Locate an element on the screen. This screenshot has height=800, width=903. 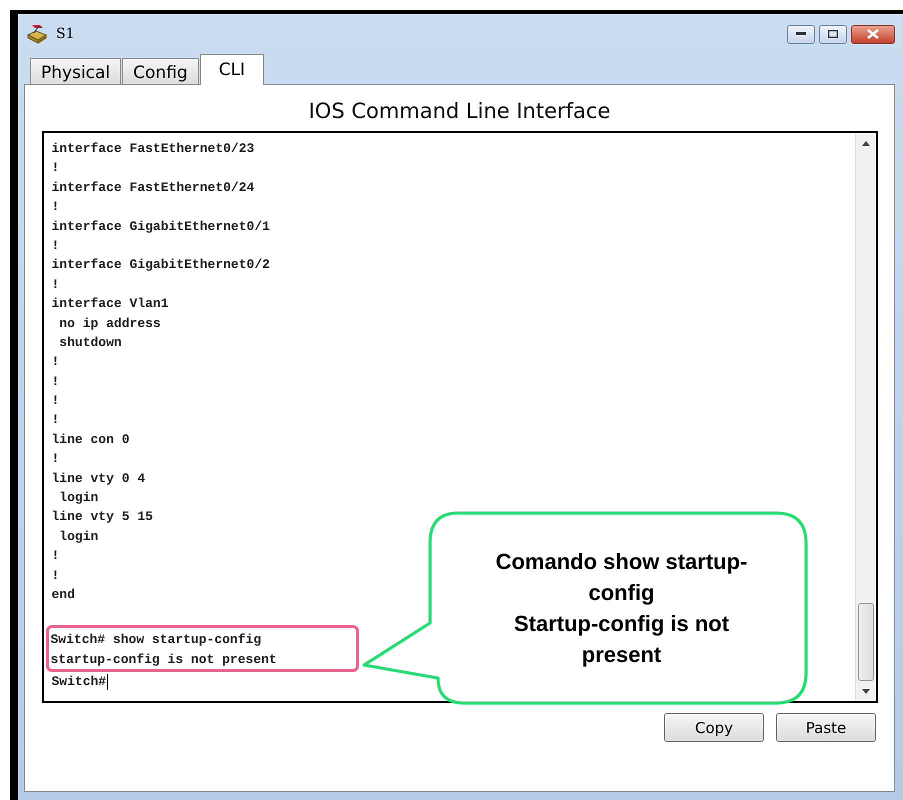
up-arrow-icon is located at coordinates (866, 143).